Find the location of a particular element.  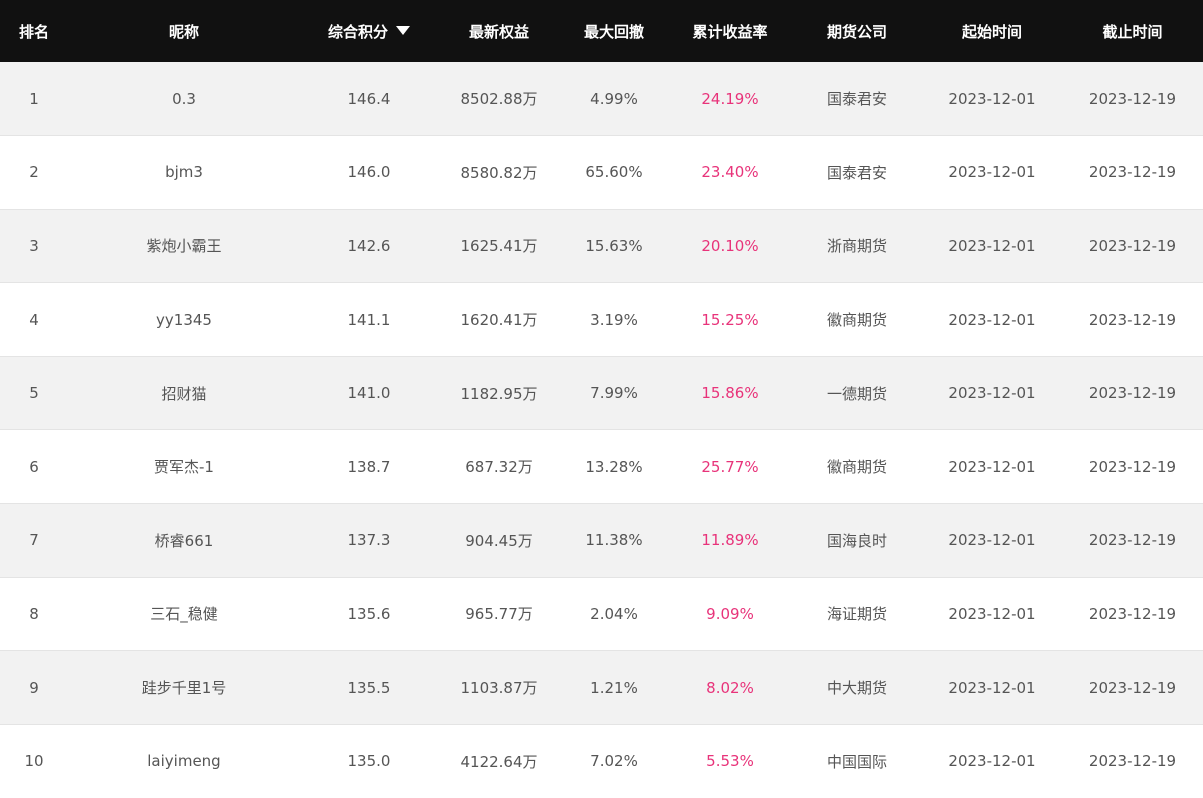

drawdown-cell: 15.63% is located at coordinates (614, 245).